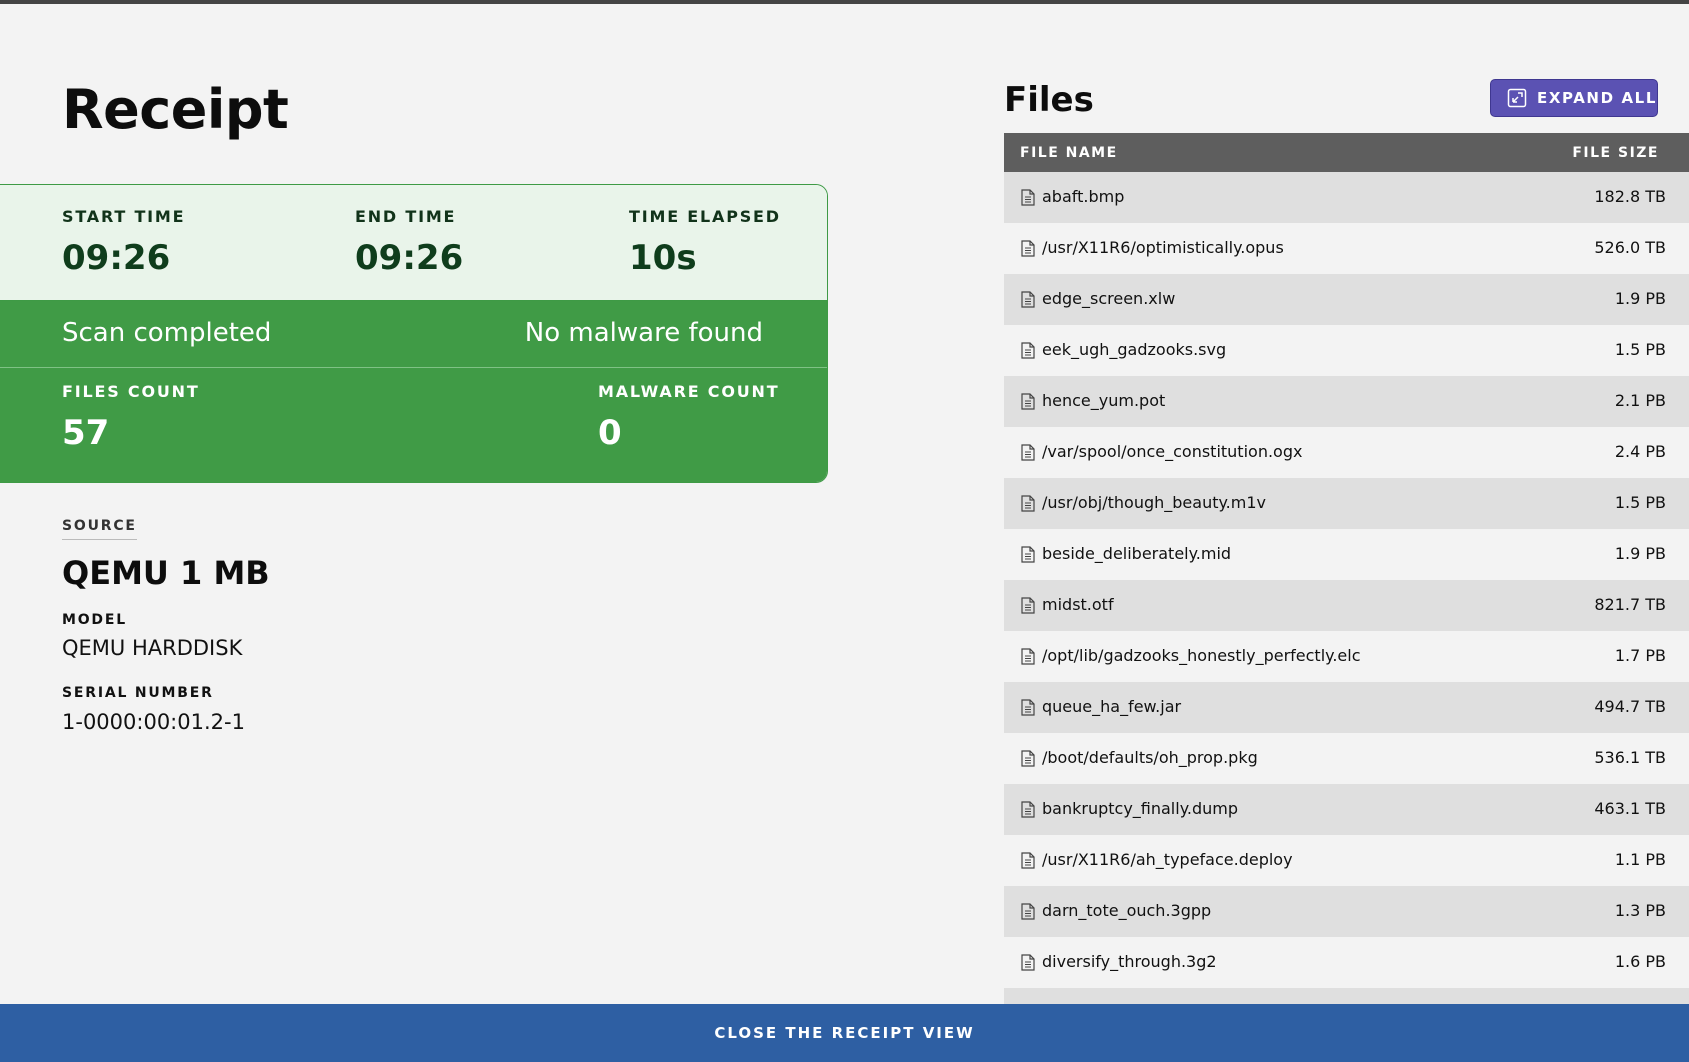  What do you see at coordinates (1346, 707) in the screenshot?
I see `table-row: queue_ha_few.jar 494.7 TB` at bounding box center [1346, 707].